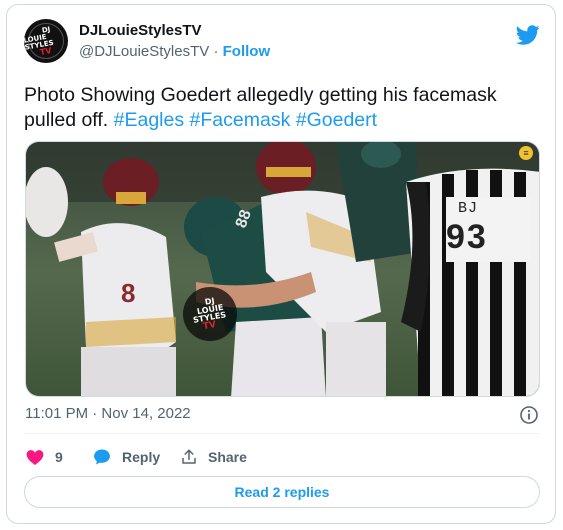 The image size is (563, 530). What do you see at coordinates (526, 153) in the screenshot?
I see `media-menu-icon: ≡` at bounding box center [526, 153].